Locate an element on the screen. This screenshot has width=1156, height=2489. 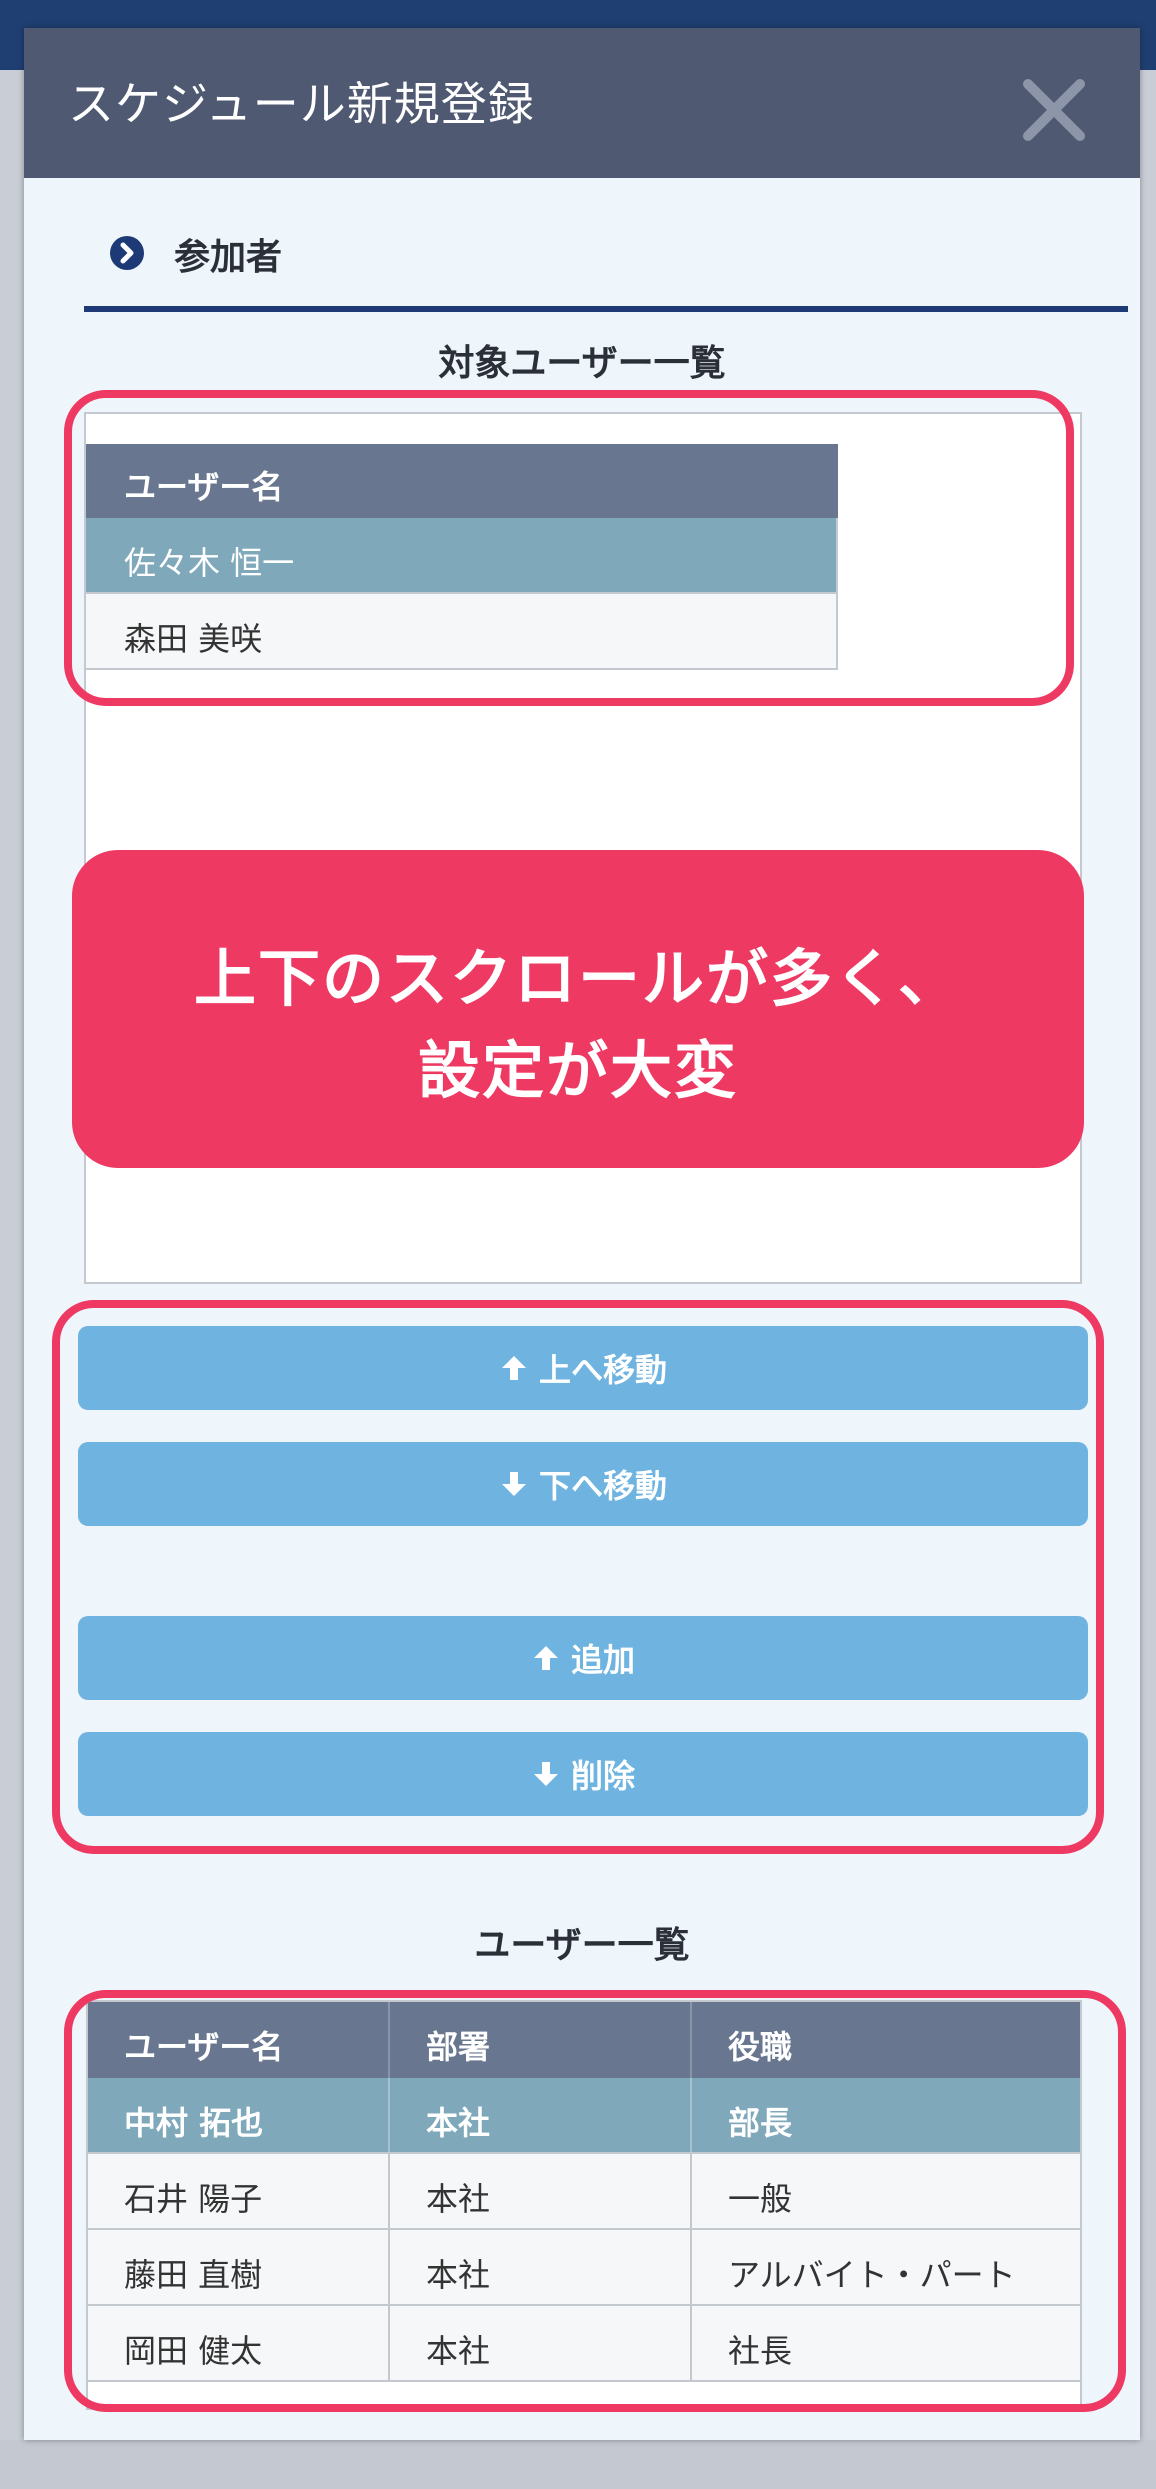
user-list-caption: ユーザー一覧 is located at coordinates (582, 1945).